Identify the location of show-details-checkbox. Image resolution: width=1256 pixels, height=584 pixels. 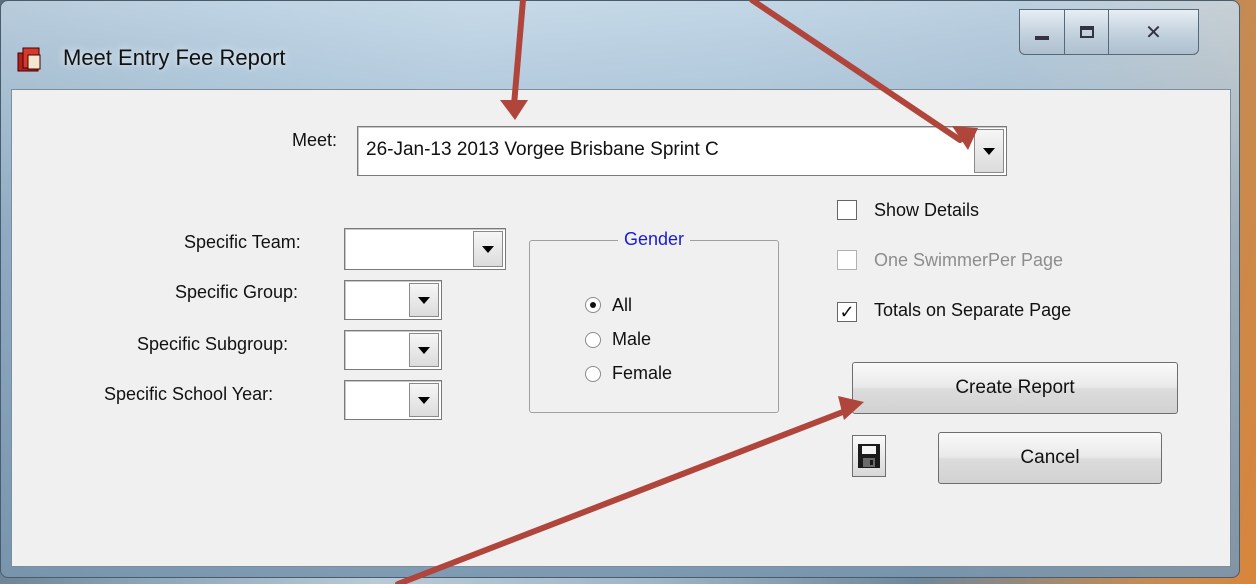
(847, 210).